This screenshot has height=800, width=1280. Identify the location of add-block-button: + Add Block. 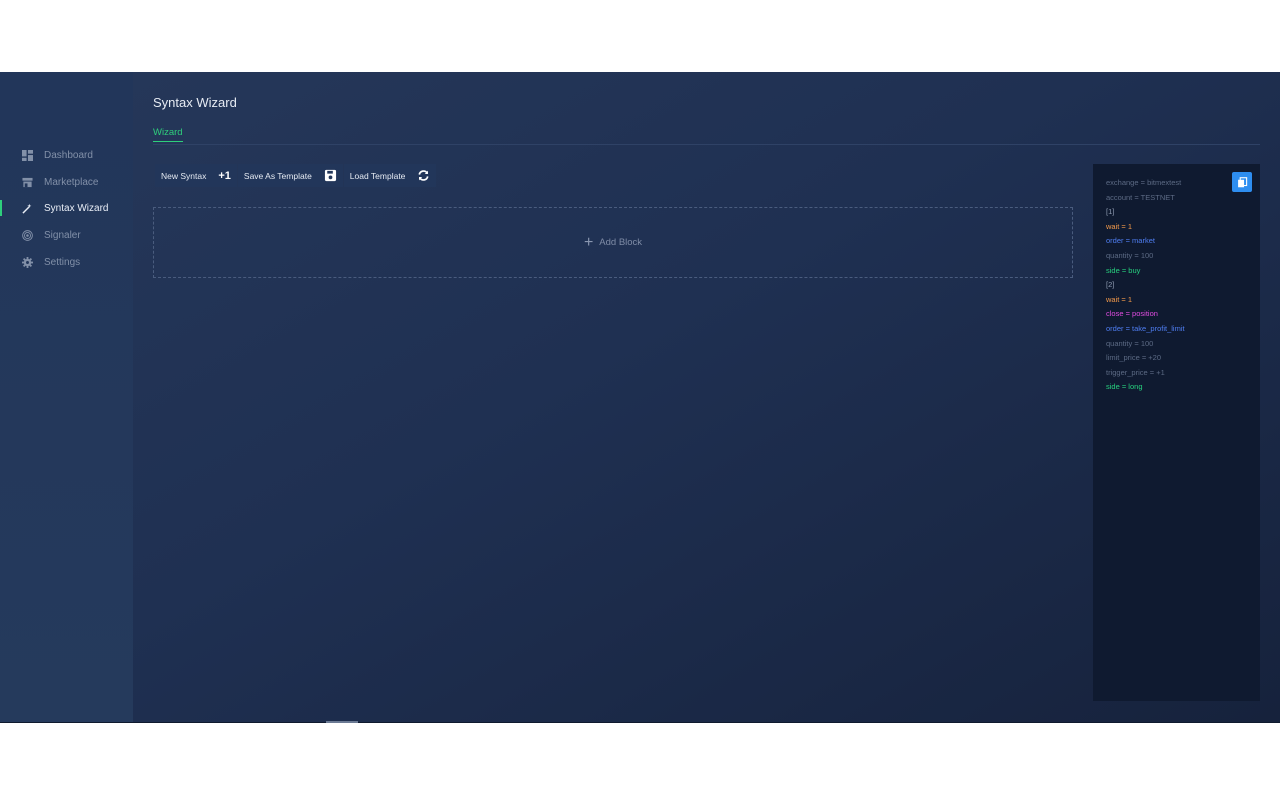
(613, 242).